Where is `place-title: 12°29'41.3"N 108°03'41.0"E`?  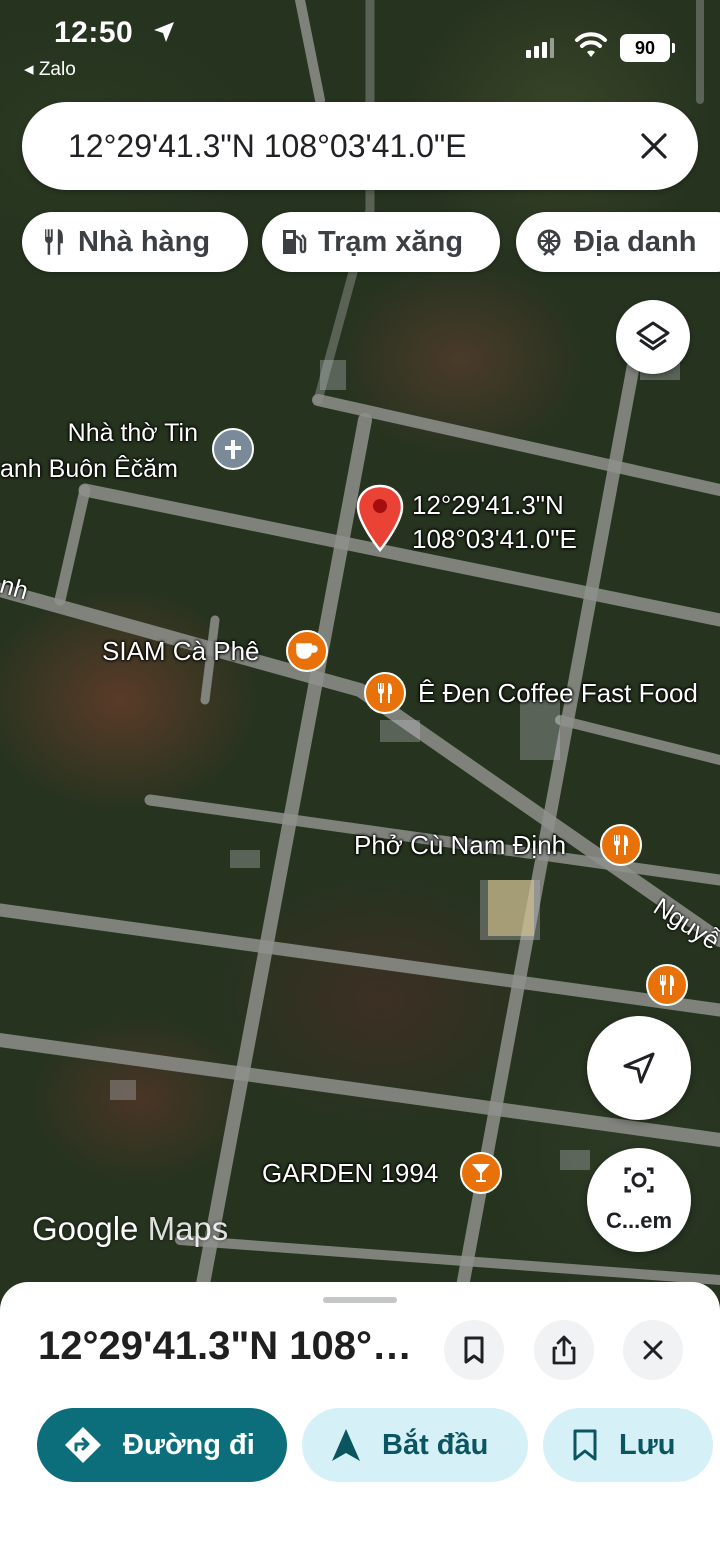 place-title: 12°29'41.3"N 108°03'41.0"E is located at coordinates (228, 1346).